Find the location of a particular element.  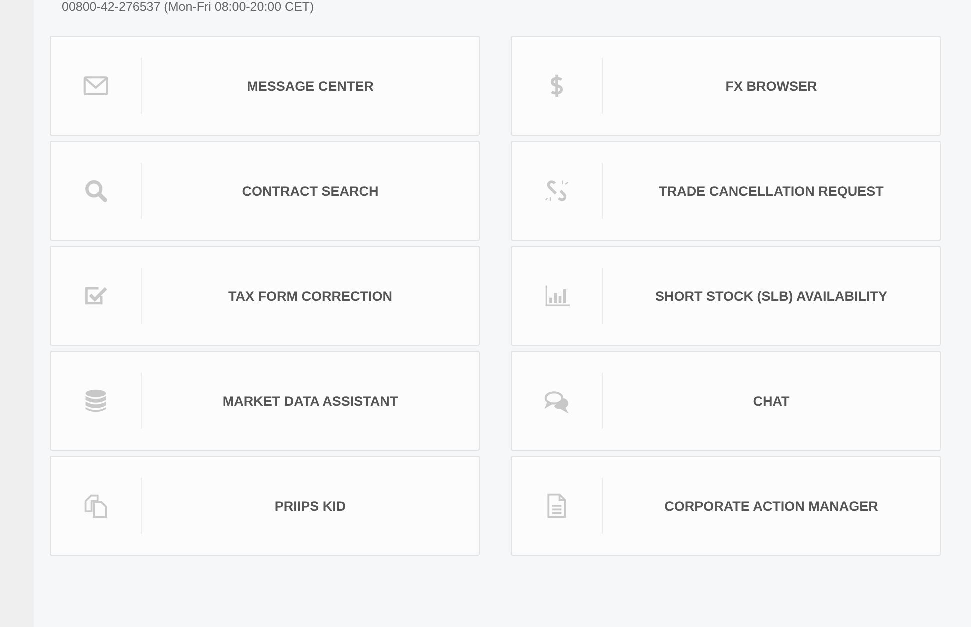

phone-number: 00800-42-276537 (Mon-Fri 08:00-20:00 CET) is located at coordinates (189, 7).